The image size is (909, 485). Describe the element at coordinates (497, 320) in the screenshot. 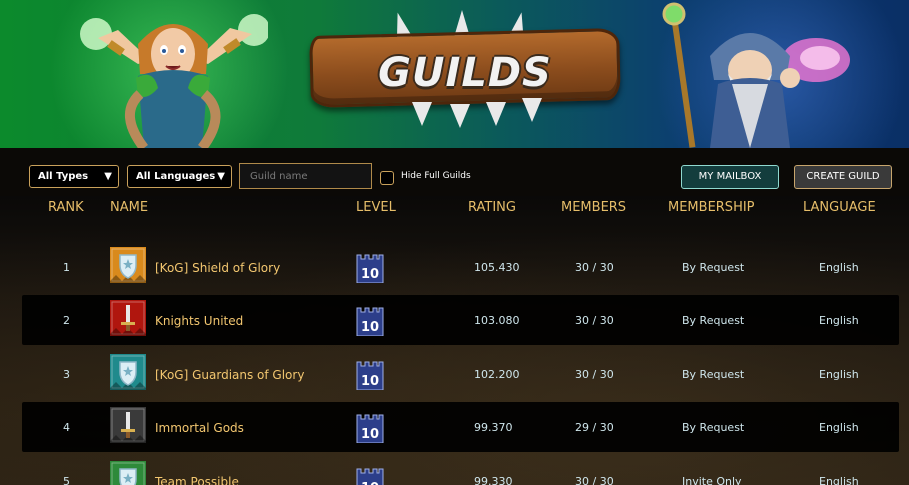

I see `guild-rating: 103.080` at that location.